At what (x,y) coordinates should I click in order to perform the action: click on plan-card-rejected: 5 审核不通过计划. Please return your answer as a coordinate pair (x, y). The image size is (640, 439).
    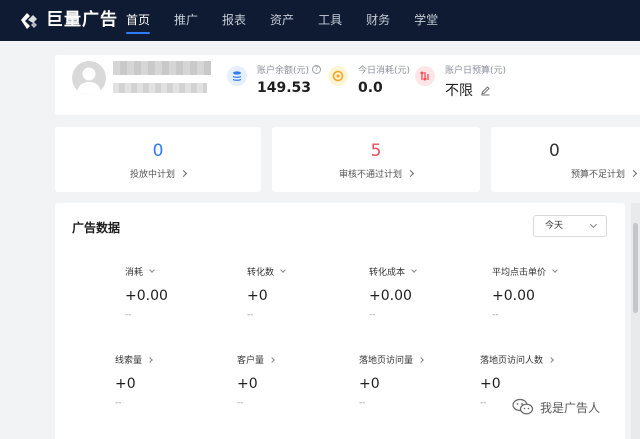
    Looking at the image, I should click on (376, 159).